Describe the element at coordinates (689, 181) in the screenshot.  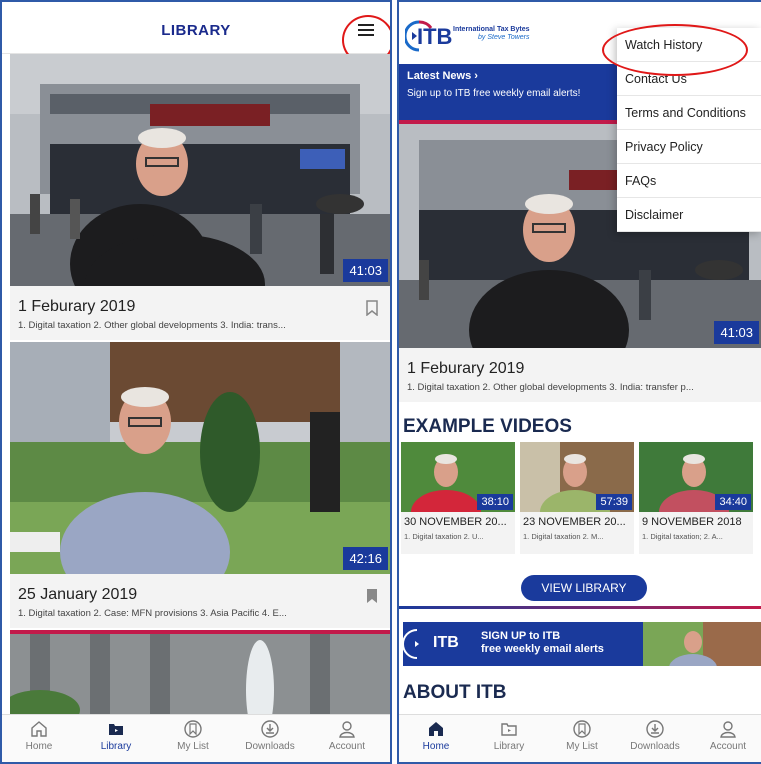
I see `menu-item-faqs: FAQs` at that location.